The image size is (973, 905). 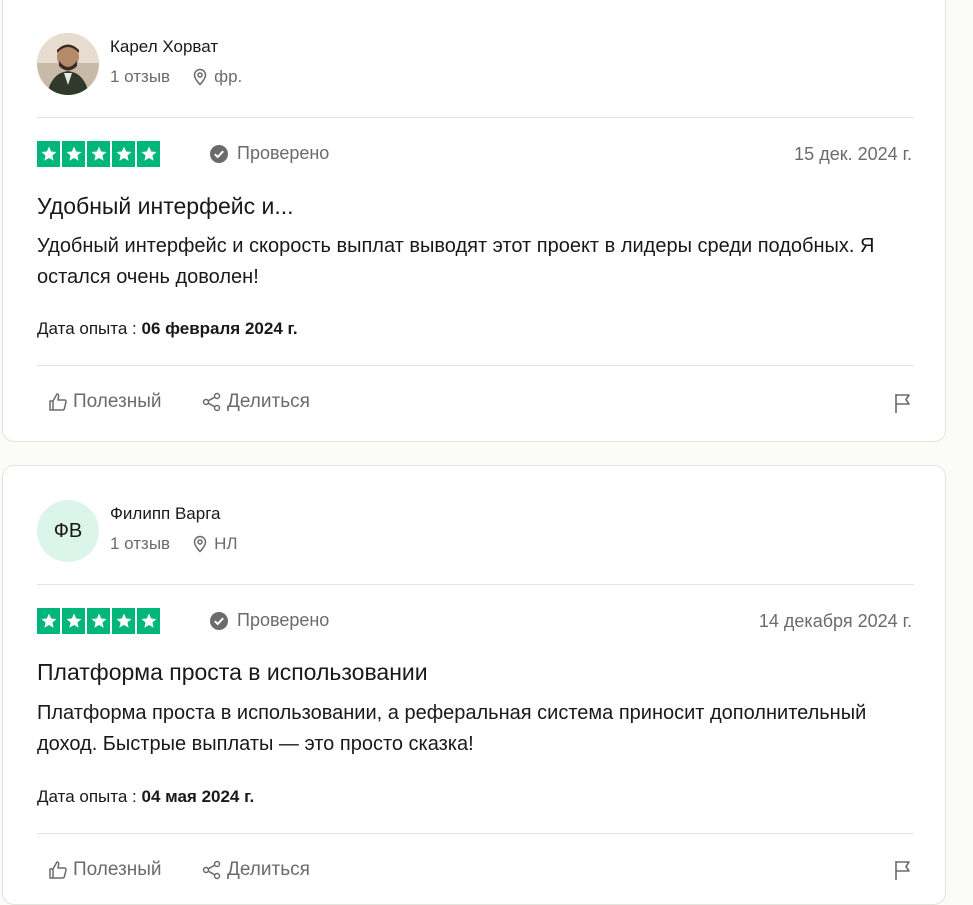 What do you see at coordinates (165, 514) in the screenshot?
I see `reviewer-name: Филипп Варга` at bounding box center [165, 514].